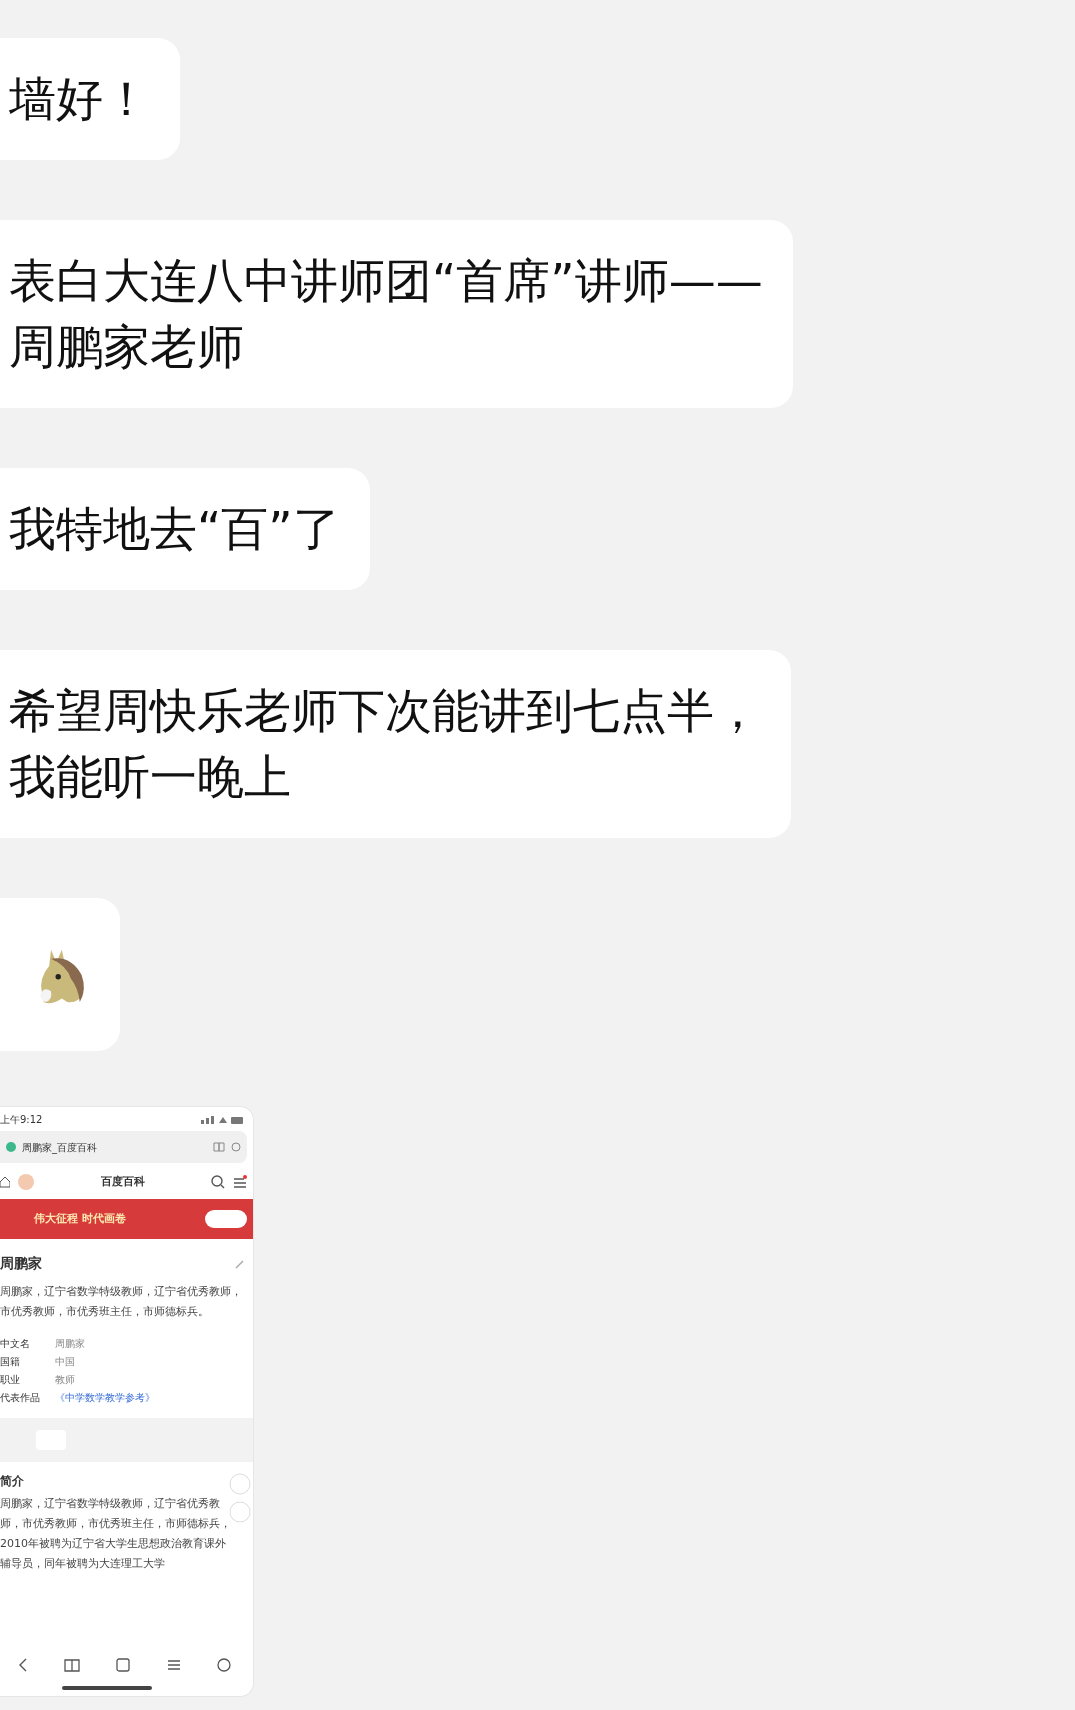 The height and width of the screenshot is (1710, 1075). What do you see at coordinates (70, 1344) in the screenshot?
I see `info-value: 周鹏家` at bounding box center [70, 1344].